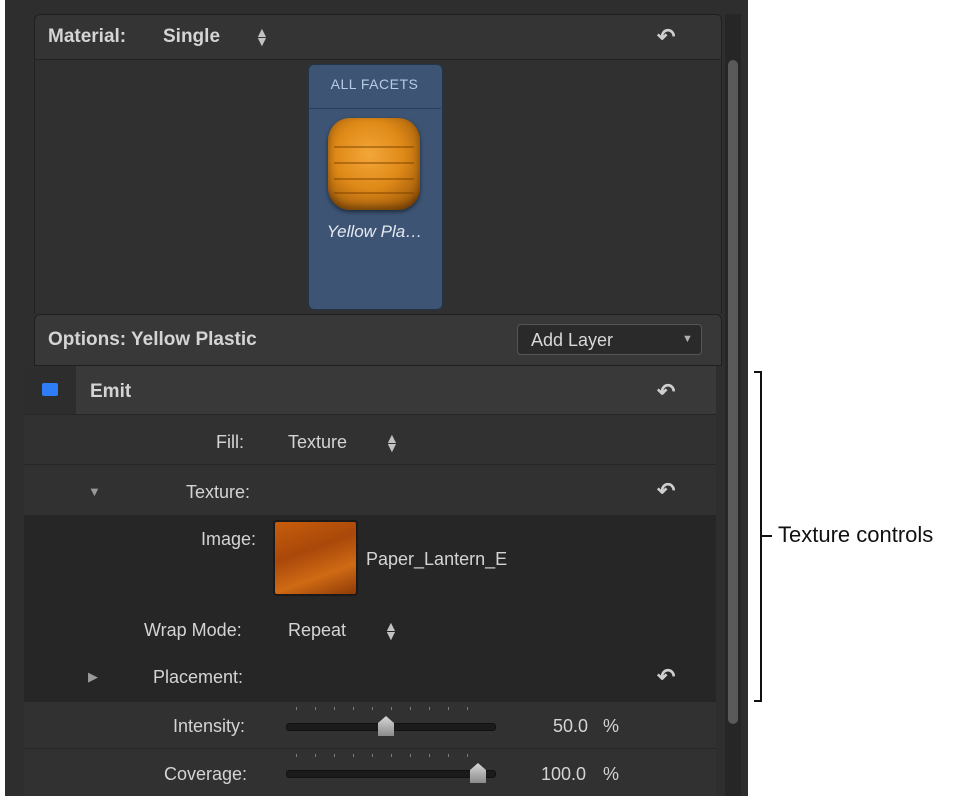 The image size is (977, 796). Describe the element at coordinates (209, 726) in the screenshot. I see `intensity-label: Intensity:` at that location.